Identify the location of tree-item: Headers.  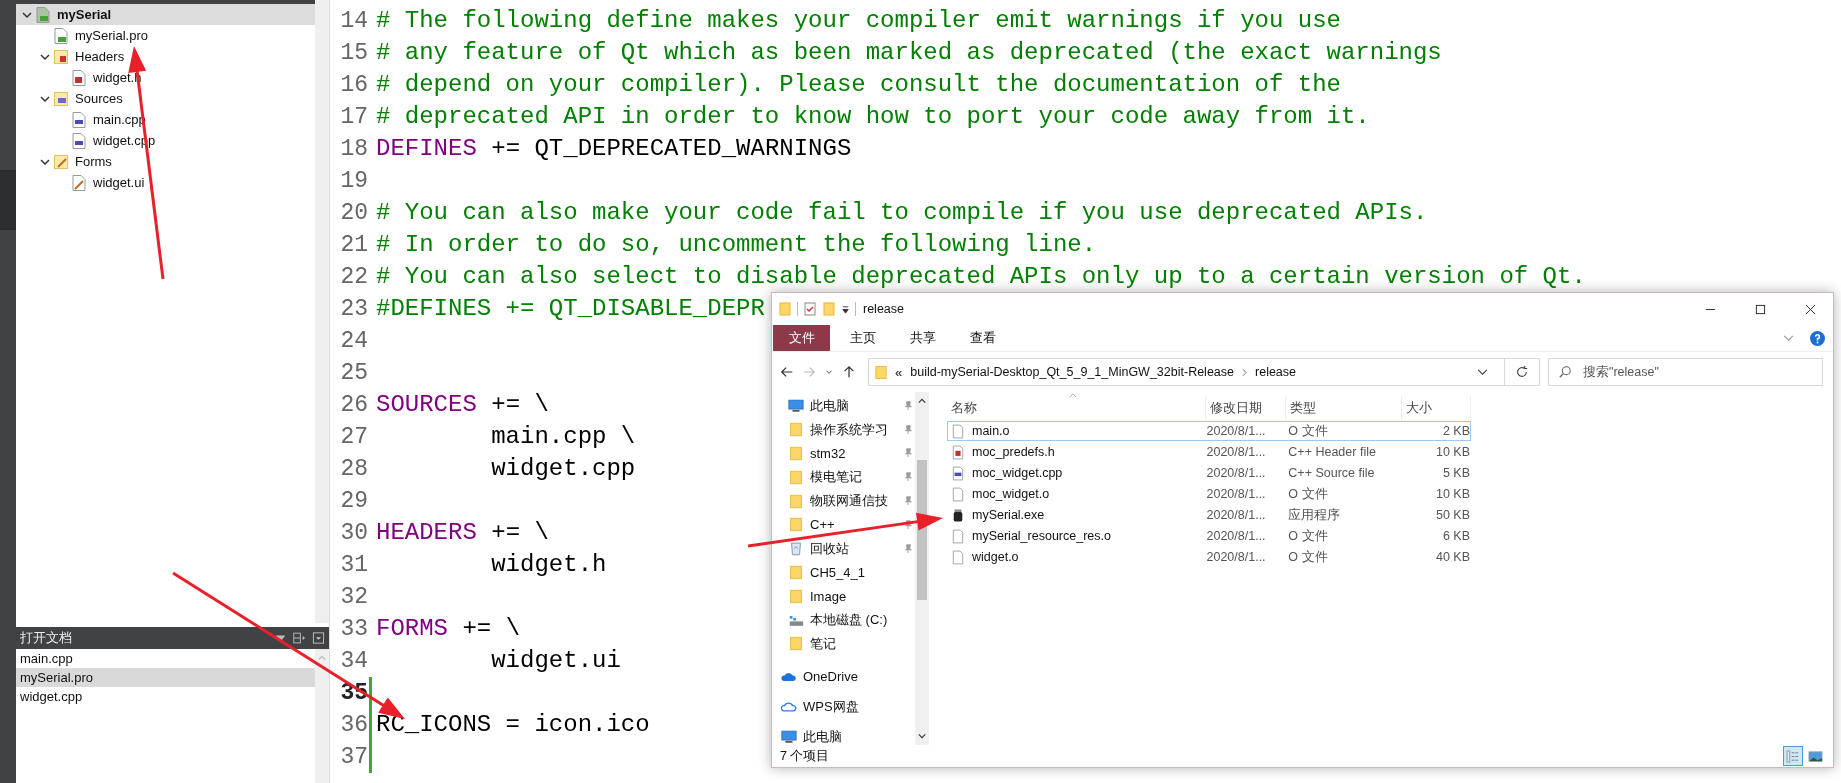
(165, 56).